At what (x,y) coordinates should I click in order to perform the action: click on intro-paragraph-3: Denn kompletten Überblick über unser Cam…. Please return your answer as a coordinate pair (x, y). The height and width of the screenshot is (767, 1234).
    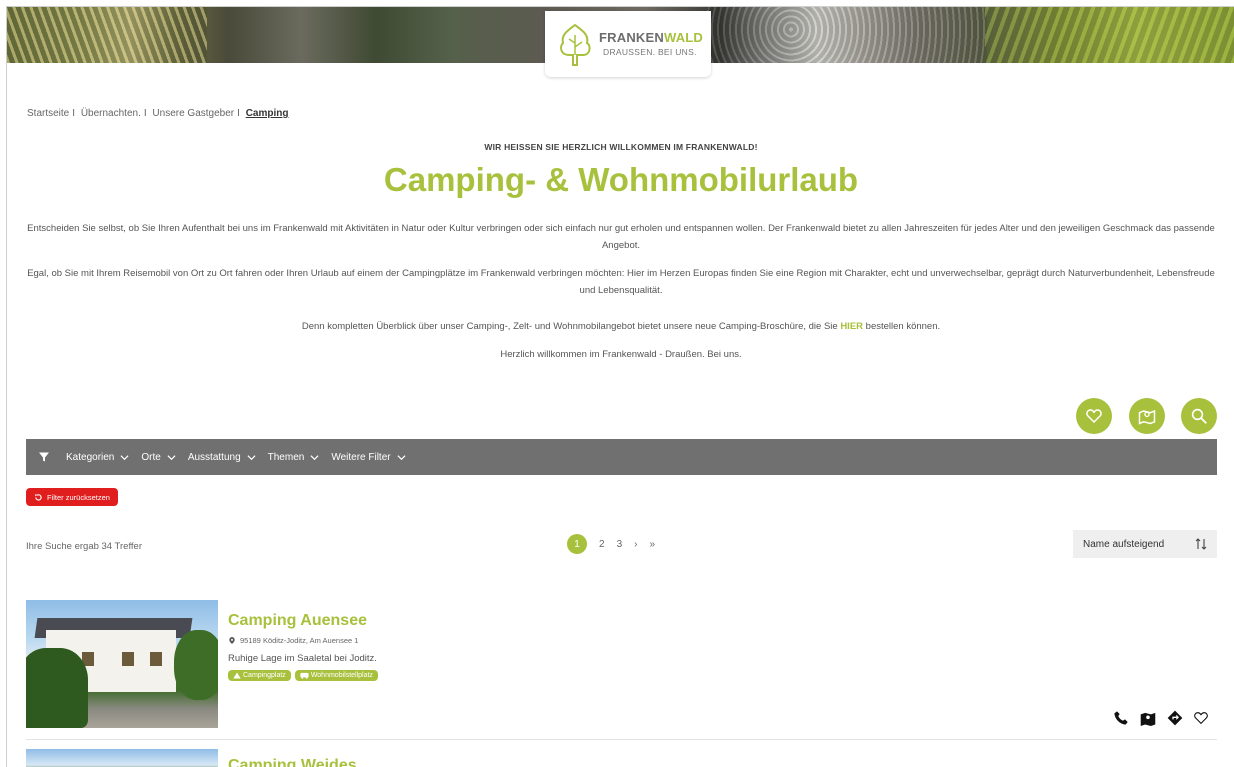
    Looking at the image, I should click on (621, 326).